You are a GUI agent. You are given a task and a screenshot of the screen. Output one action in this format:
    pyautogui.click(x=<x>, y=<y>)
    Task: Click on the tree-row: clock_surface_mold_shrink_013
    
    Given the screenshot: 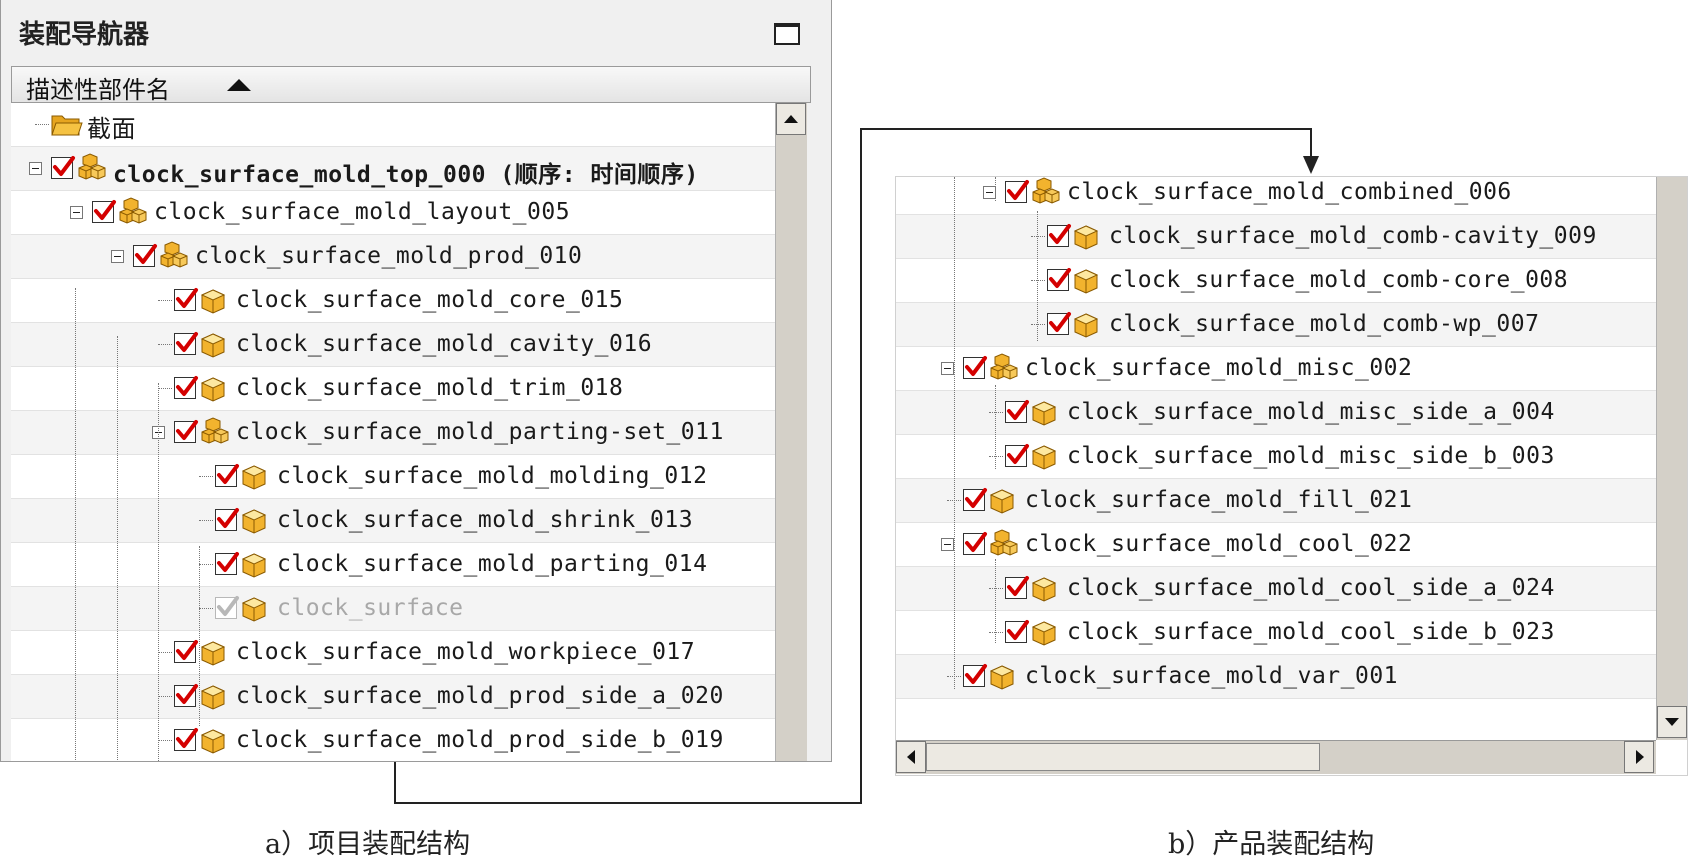 What is the action you would take?
    pyautogui.click(x=393, y=521)
    